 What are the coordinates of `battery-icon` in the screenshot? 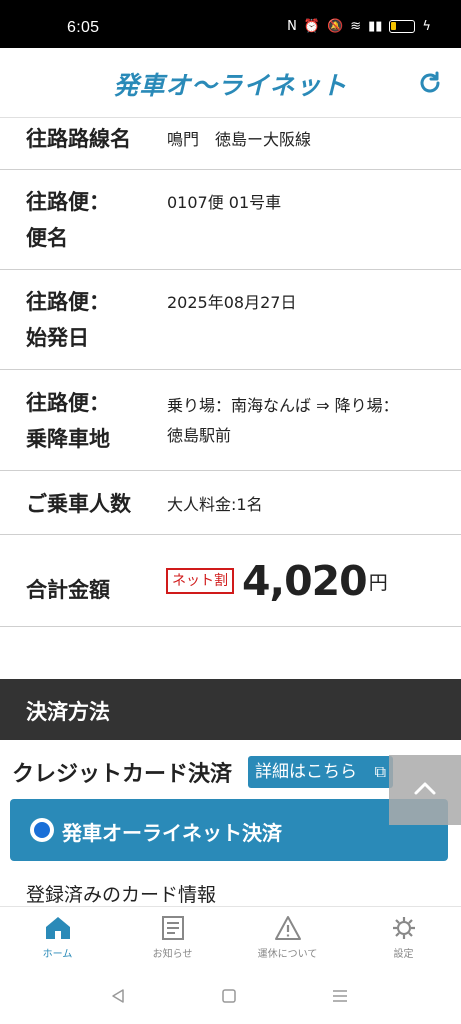 It's located at (402, 26).